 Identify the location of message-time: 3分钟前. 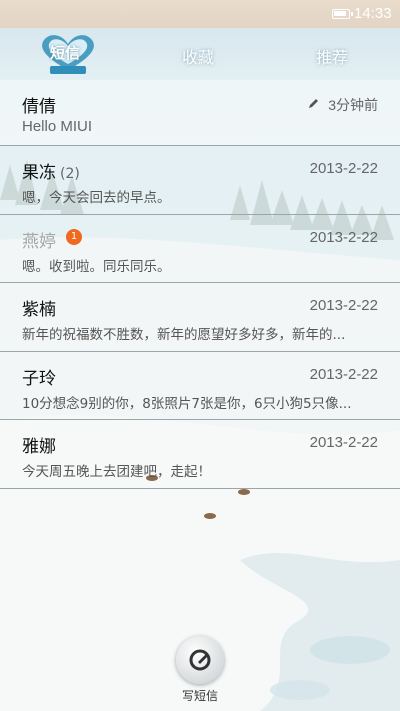
(353, 105).